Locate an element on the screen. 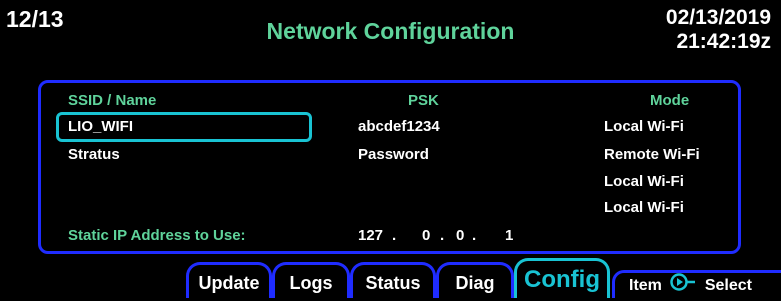  mode-column-header: Mode is located at coordinates (670, 100).